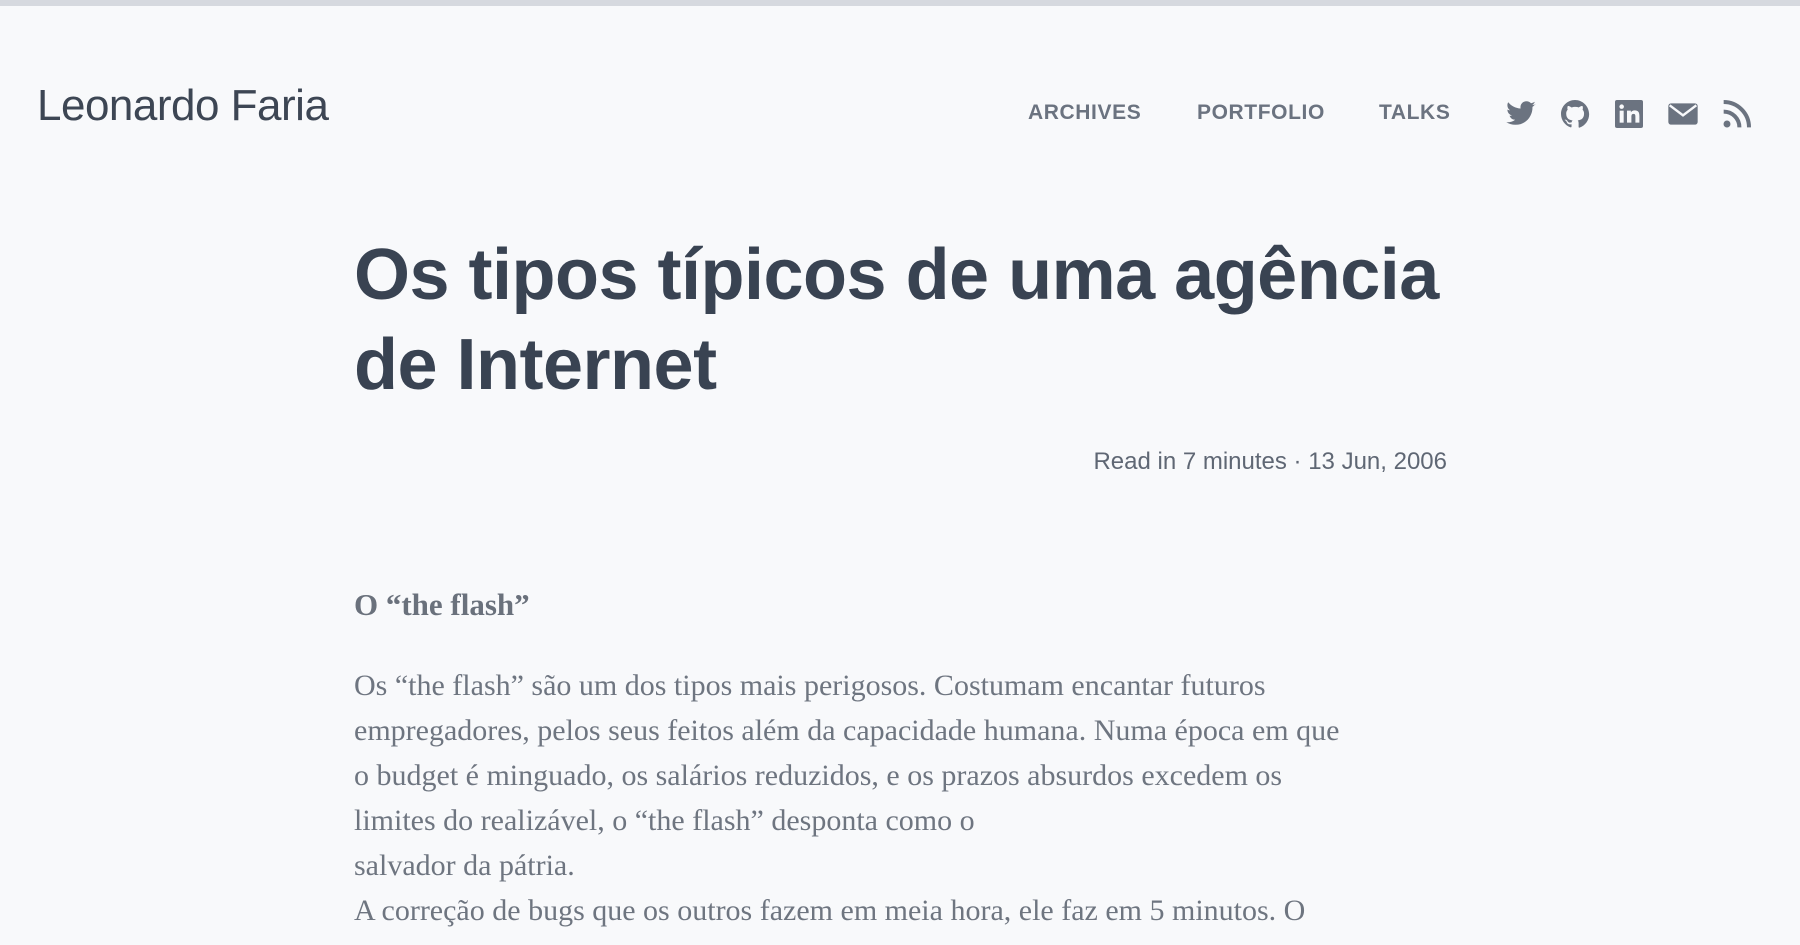 The width and height of the screenshot is (1800, 945). Describe the element at coordinates (1683, 114) in the screenshot. I see `email-icon` at that location.